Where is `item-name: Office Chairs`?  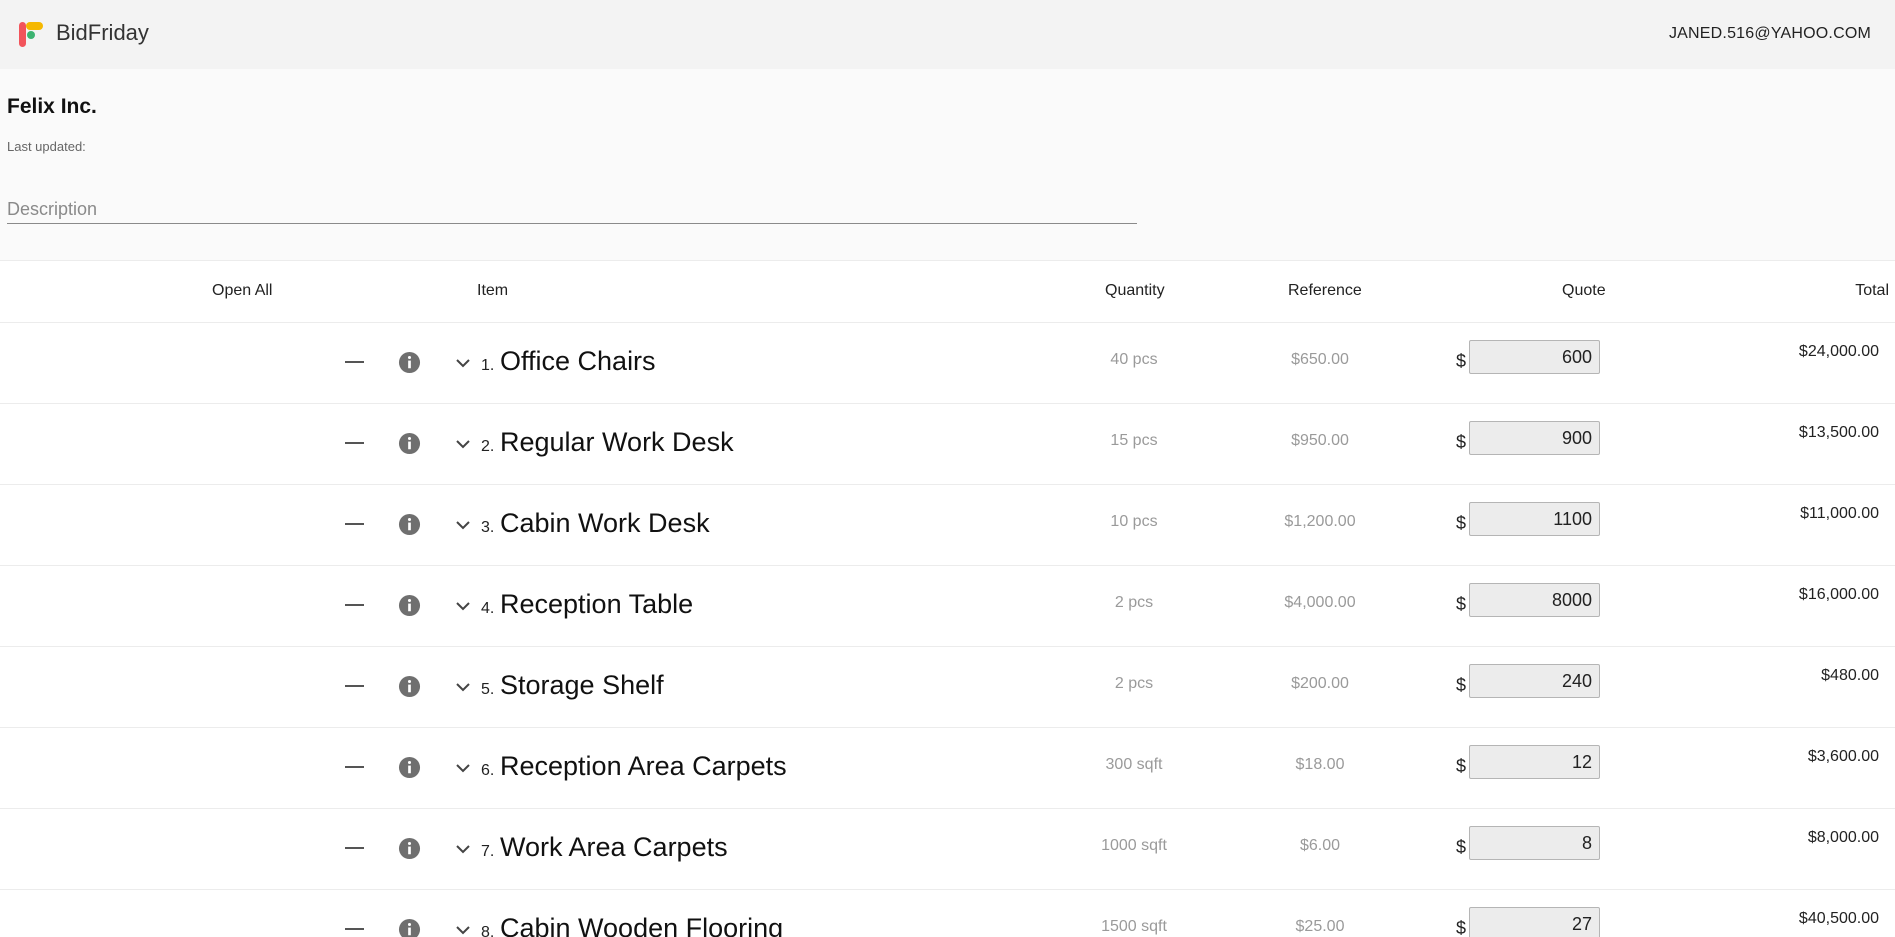
item-name: Office Chairs is located at coordinates (578, 361).